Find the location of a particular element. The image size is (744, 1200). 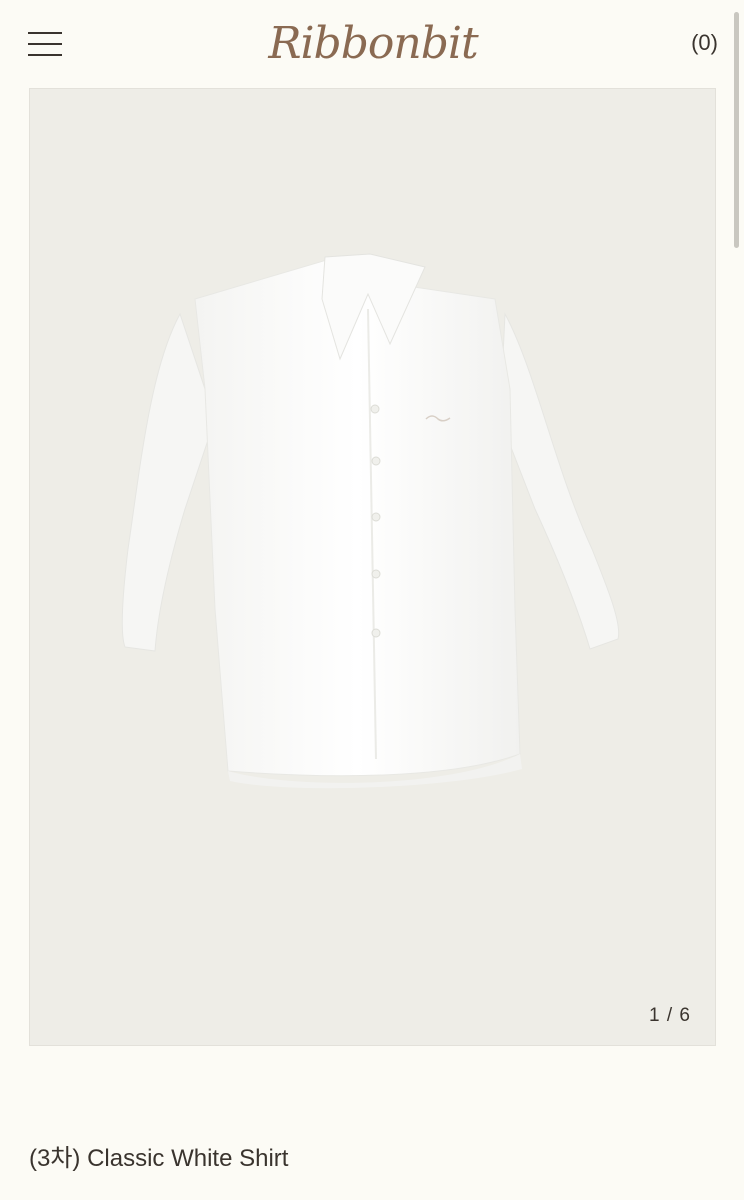

hamburger-menu-icon is located at coordinates (46, 45).